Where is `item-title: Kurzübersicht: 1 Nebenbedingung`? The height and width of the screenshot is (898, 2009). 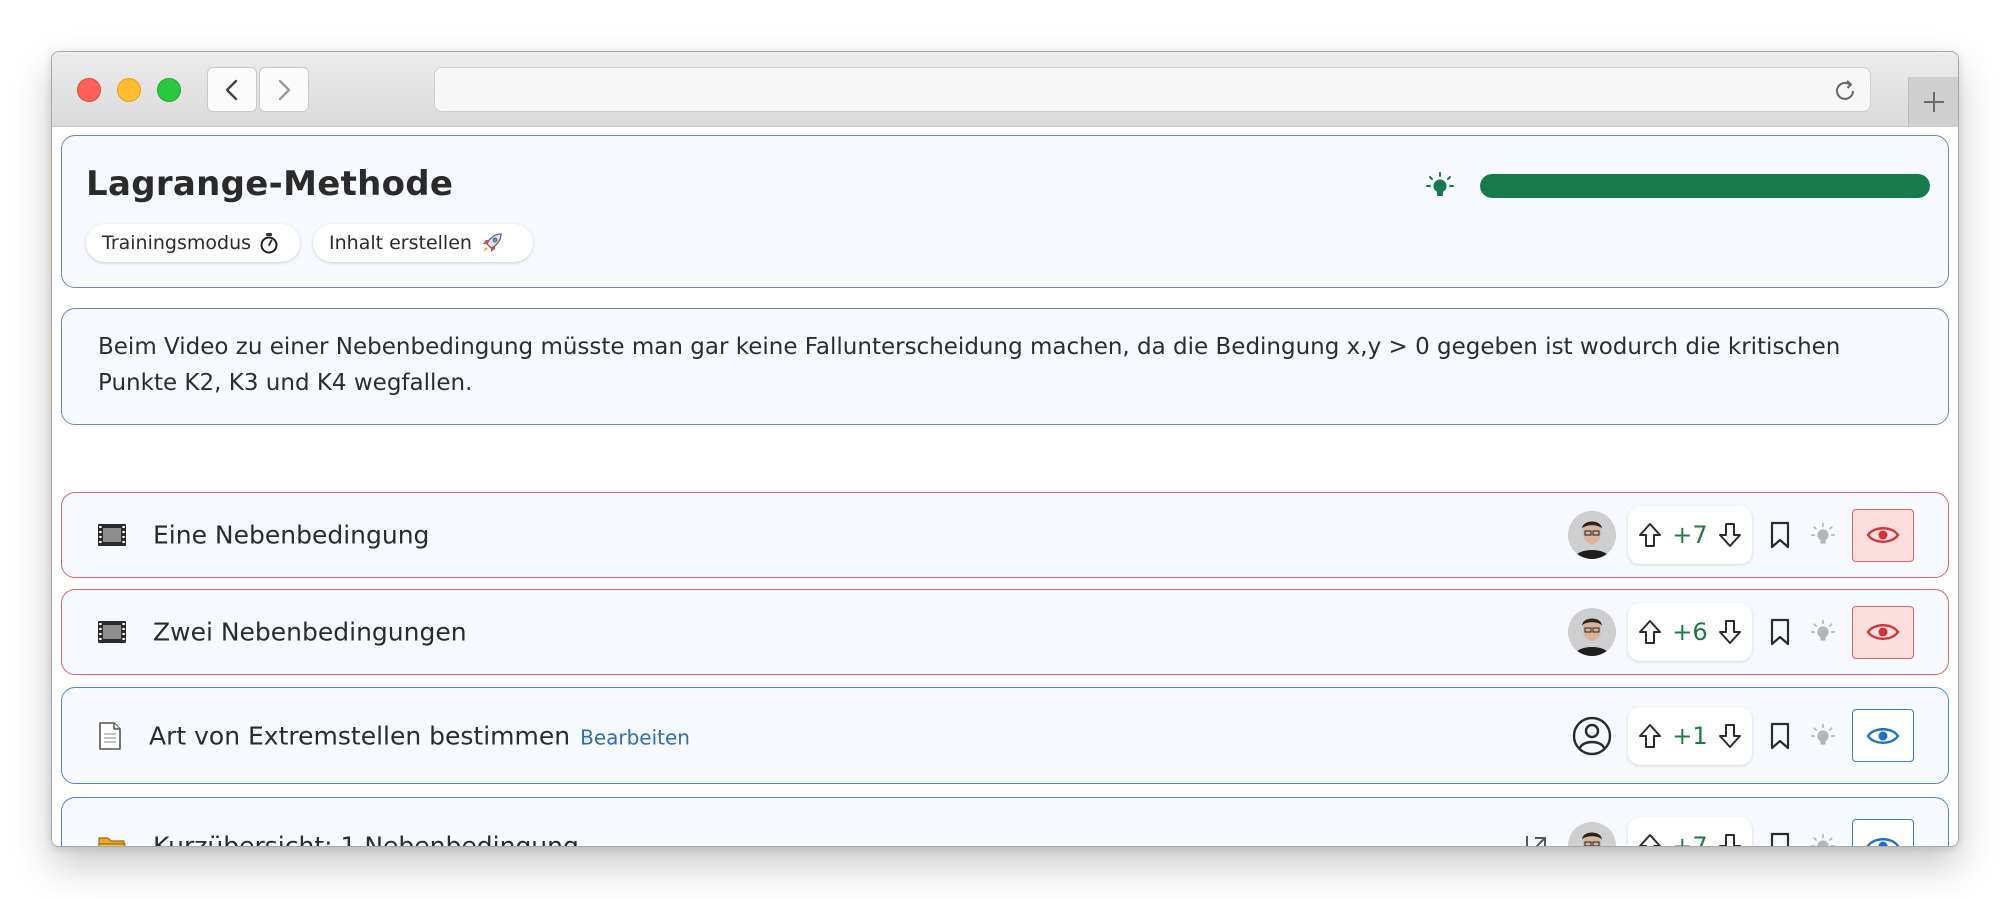
item-title: Kurzübersicht: 1 Nebenbedingung is located at coordinates (366, 838).